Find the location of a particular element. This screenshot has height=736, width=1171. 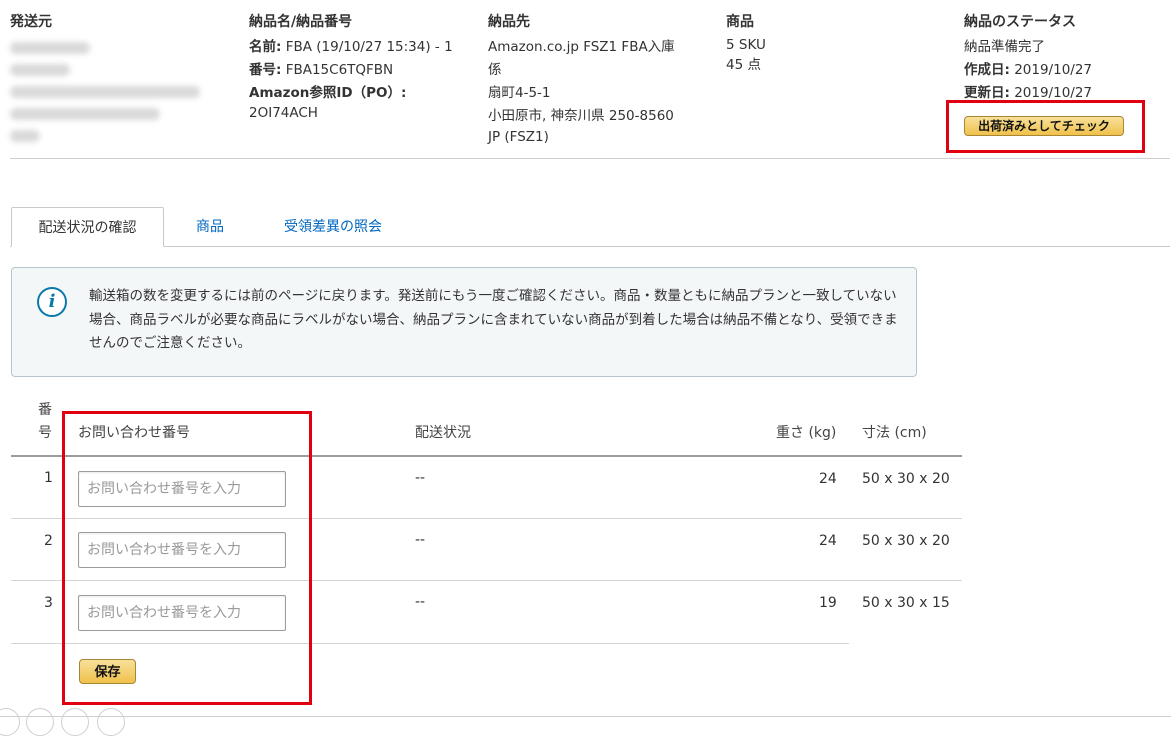

created-label: 作成日: is located at coordinates (987, 70).